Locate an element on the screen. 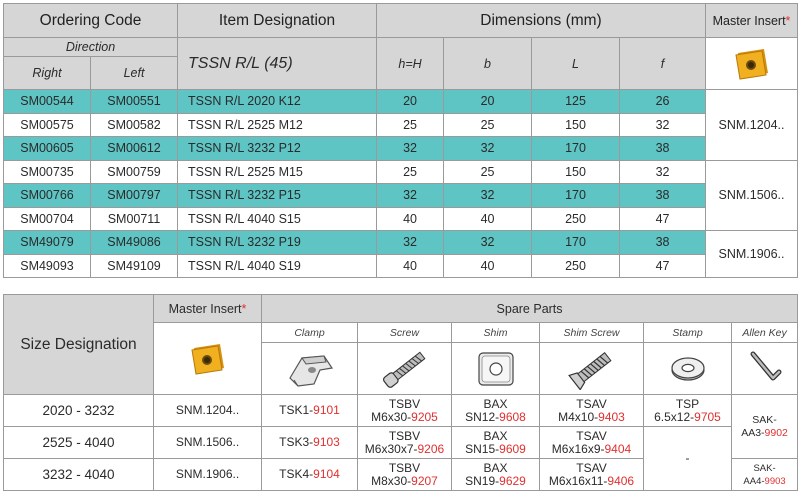 This screenshot has width=800, height=498. stamp-part: TSP 6.5x12-9705 is located at coordinates (687, 410).